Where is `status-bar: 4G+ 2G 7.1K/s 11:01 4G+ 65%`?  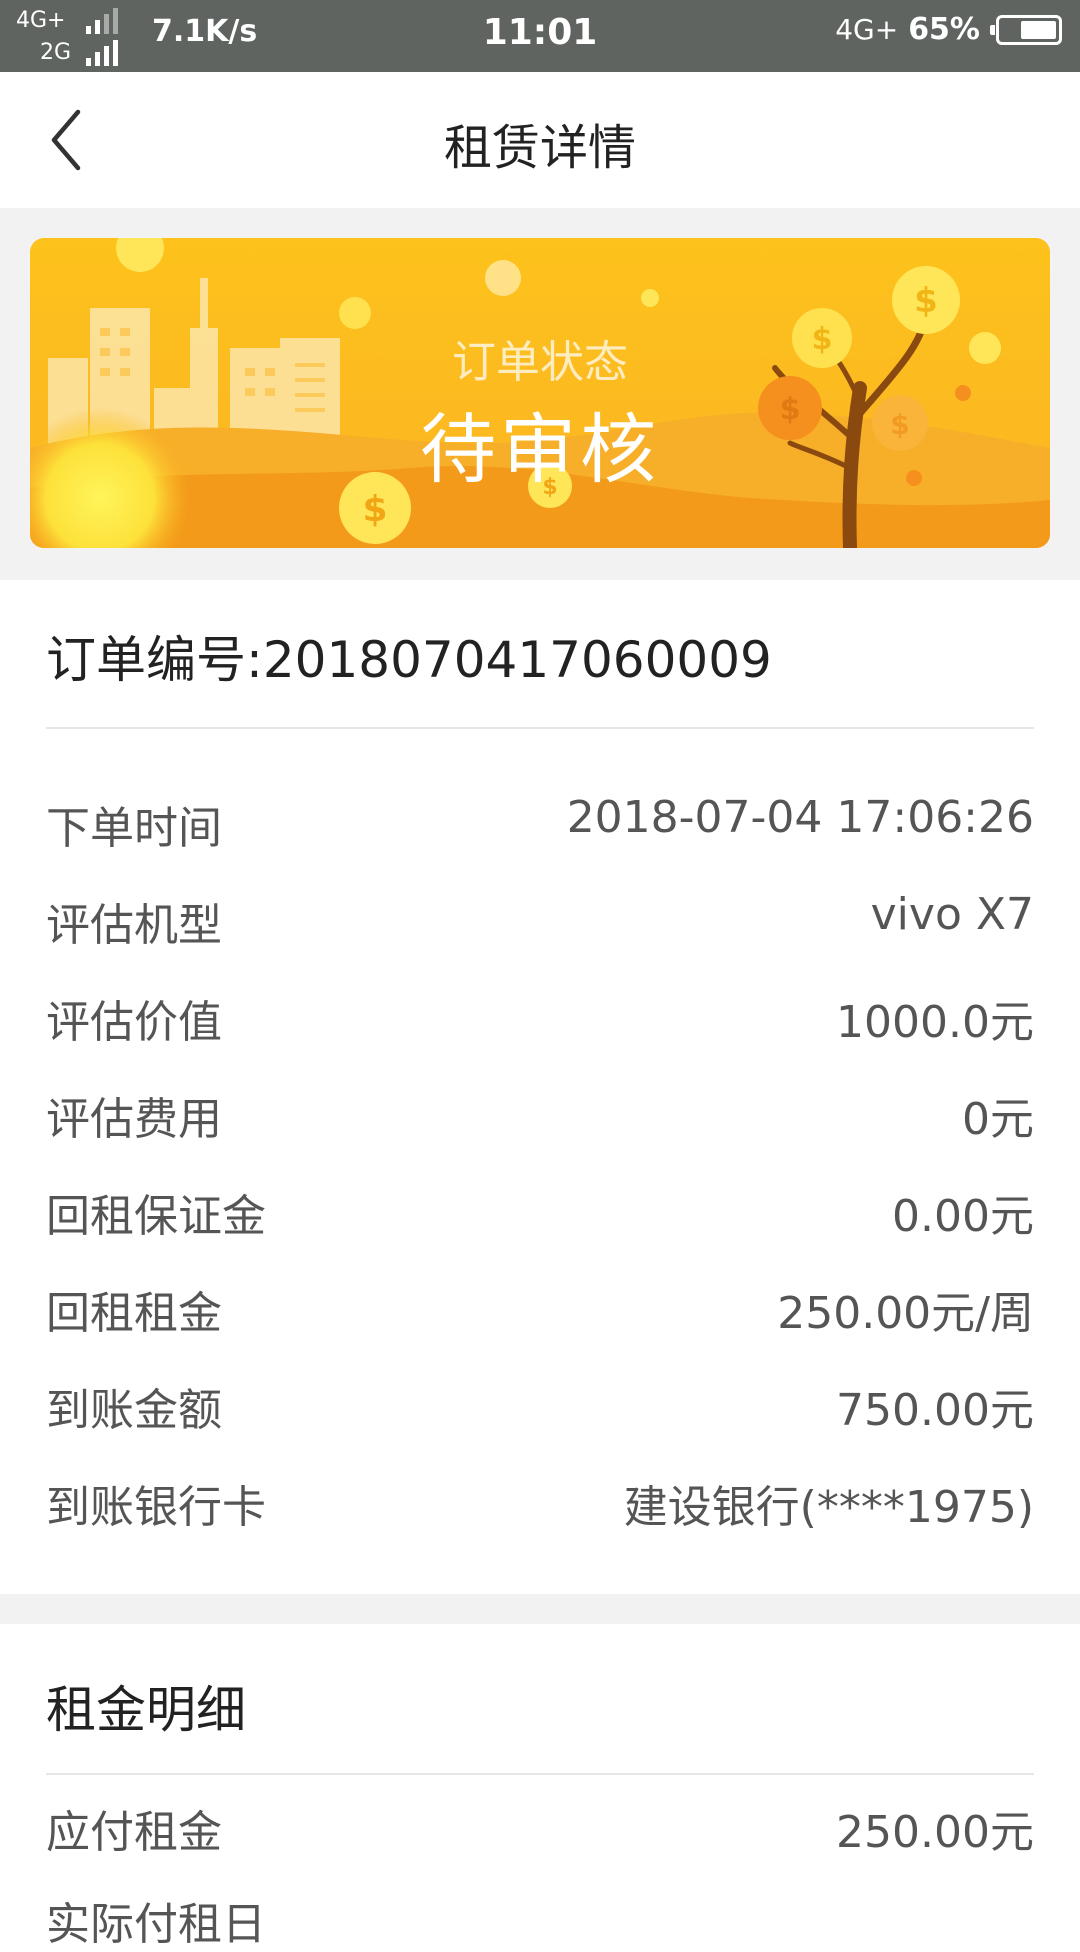
status-bar: 4G+ 2G 7.1K/s 11:01 4G+ 65% is located at coordinates (540, 36).